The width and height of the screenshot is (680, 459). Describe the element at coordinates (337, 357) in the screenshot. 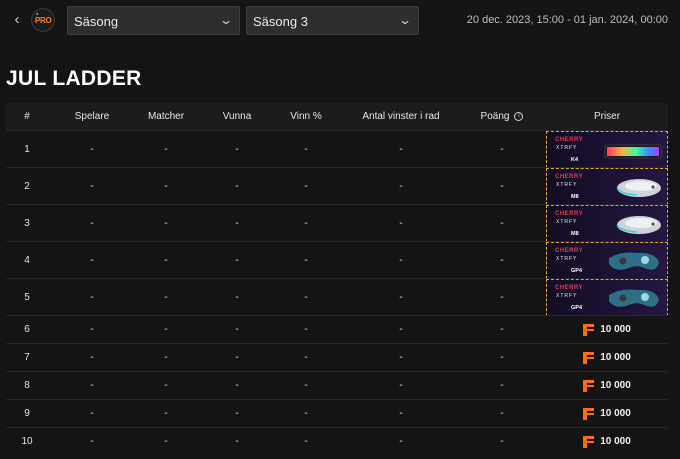

I see `table-row: 7 - - - - - - 10 000` at that location.